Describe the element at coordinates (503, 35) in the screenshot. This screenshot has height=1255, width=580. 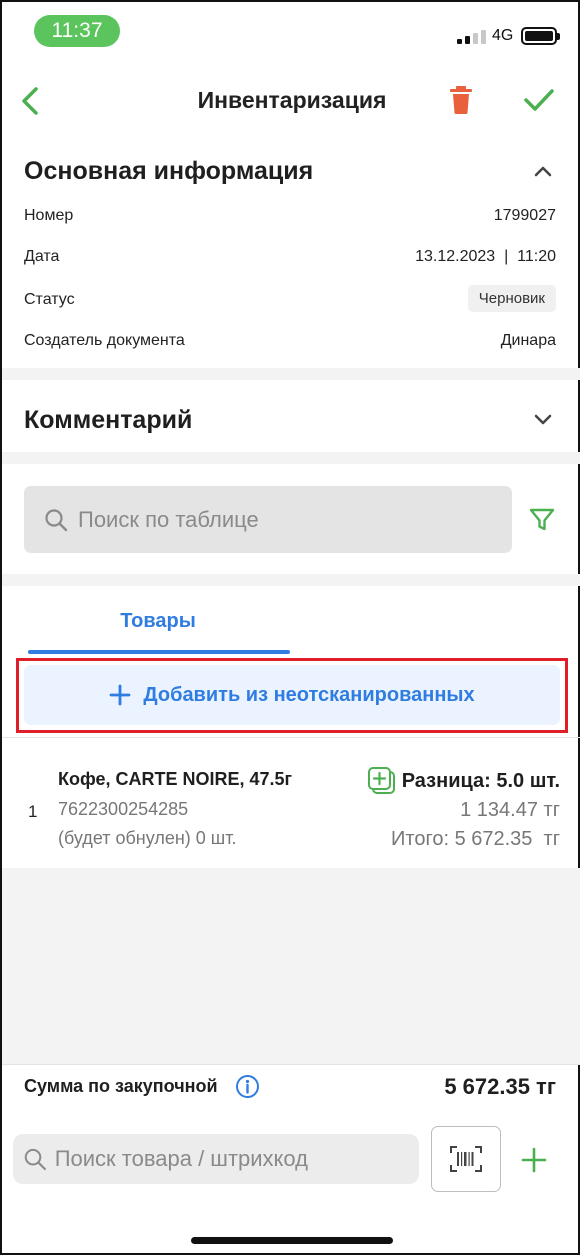
I see `network-type: 4G` at that location.